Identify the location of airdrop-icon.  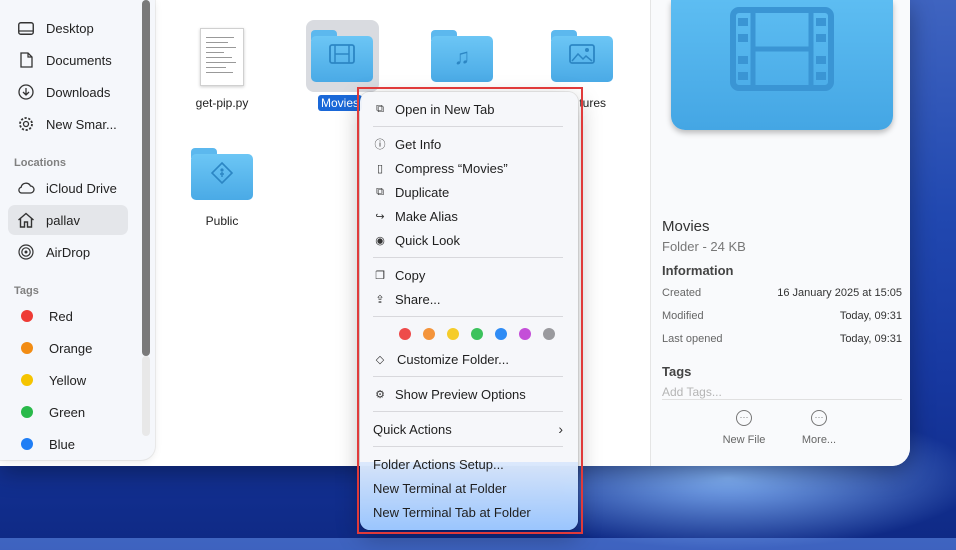
(26, 252).